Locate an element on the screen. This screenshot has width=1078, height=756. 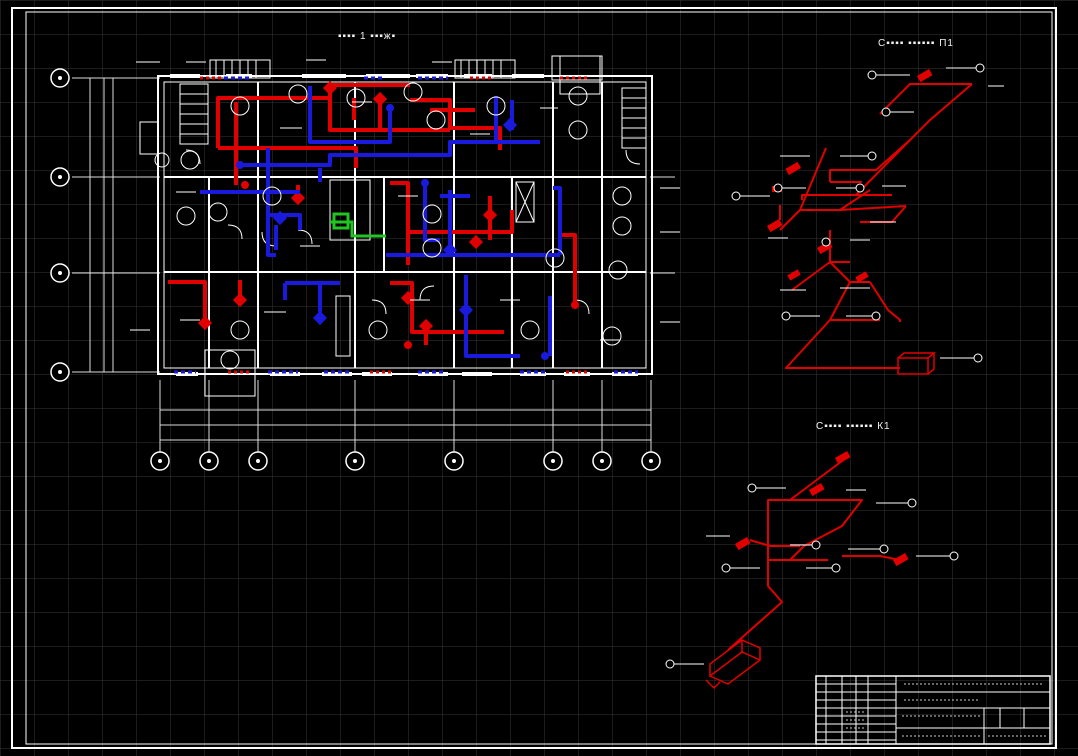
scheme-k1-title: С▪▪▪▪ ▪▪▪▪▪▪ К1 is located at coordinates (853, 426).